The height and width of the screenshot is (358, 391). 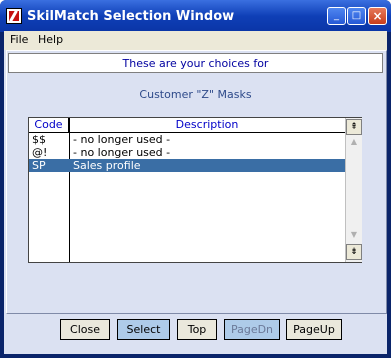 I want to click on title-bar: SkilMatch Selection Window _ □ ×, so click(x=195, y=16).